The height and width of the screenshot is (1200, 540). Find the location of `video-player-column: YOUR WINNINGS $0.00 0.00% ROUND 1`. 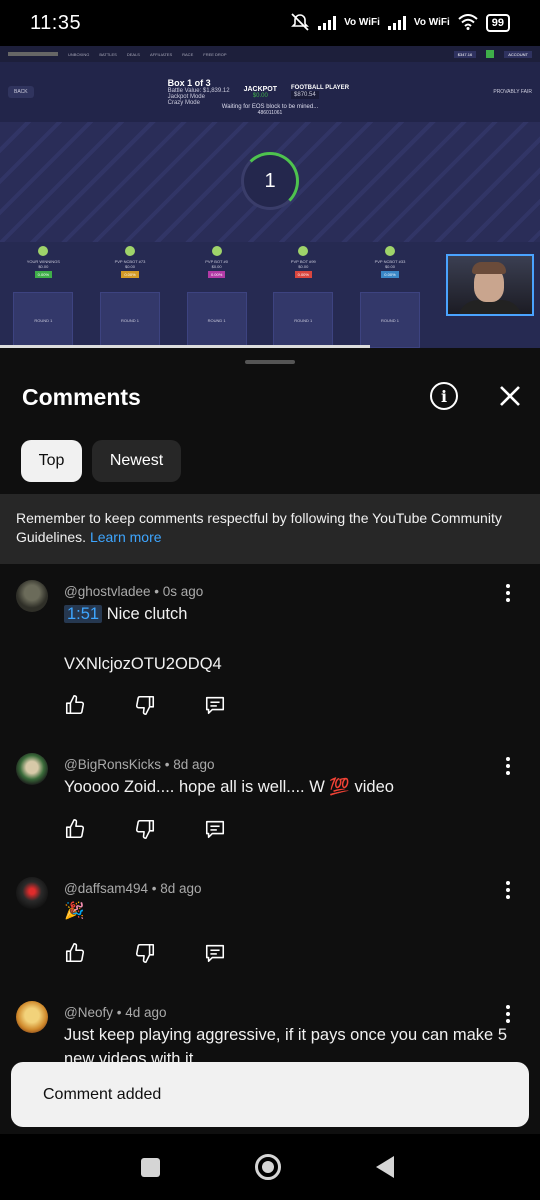

video-player-column: YOUR WINNINGS $0.00 0.00% ROUND 1 is located at coordinates (43, 297).